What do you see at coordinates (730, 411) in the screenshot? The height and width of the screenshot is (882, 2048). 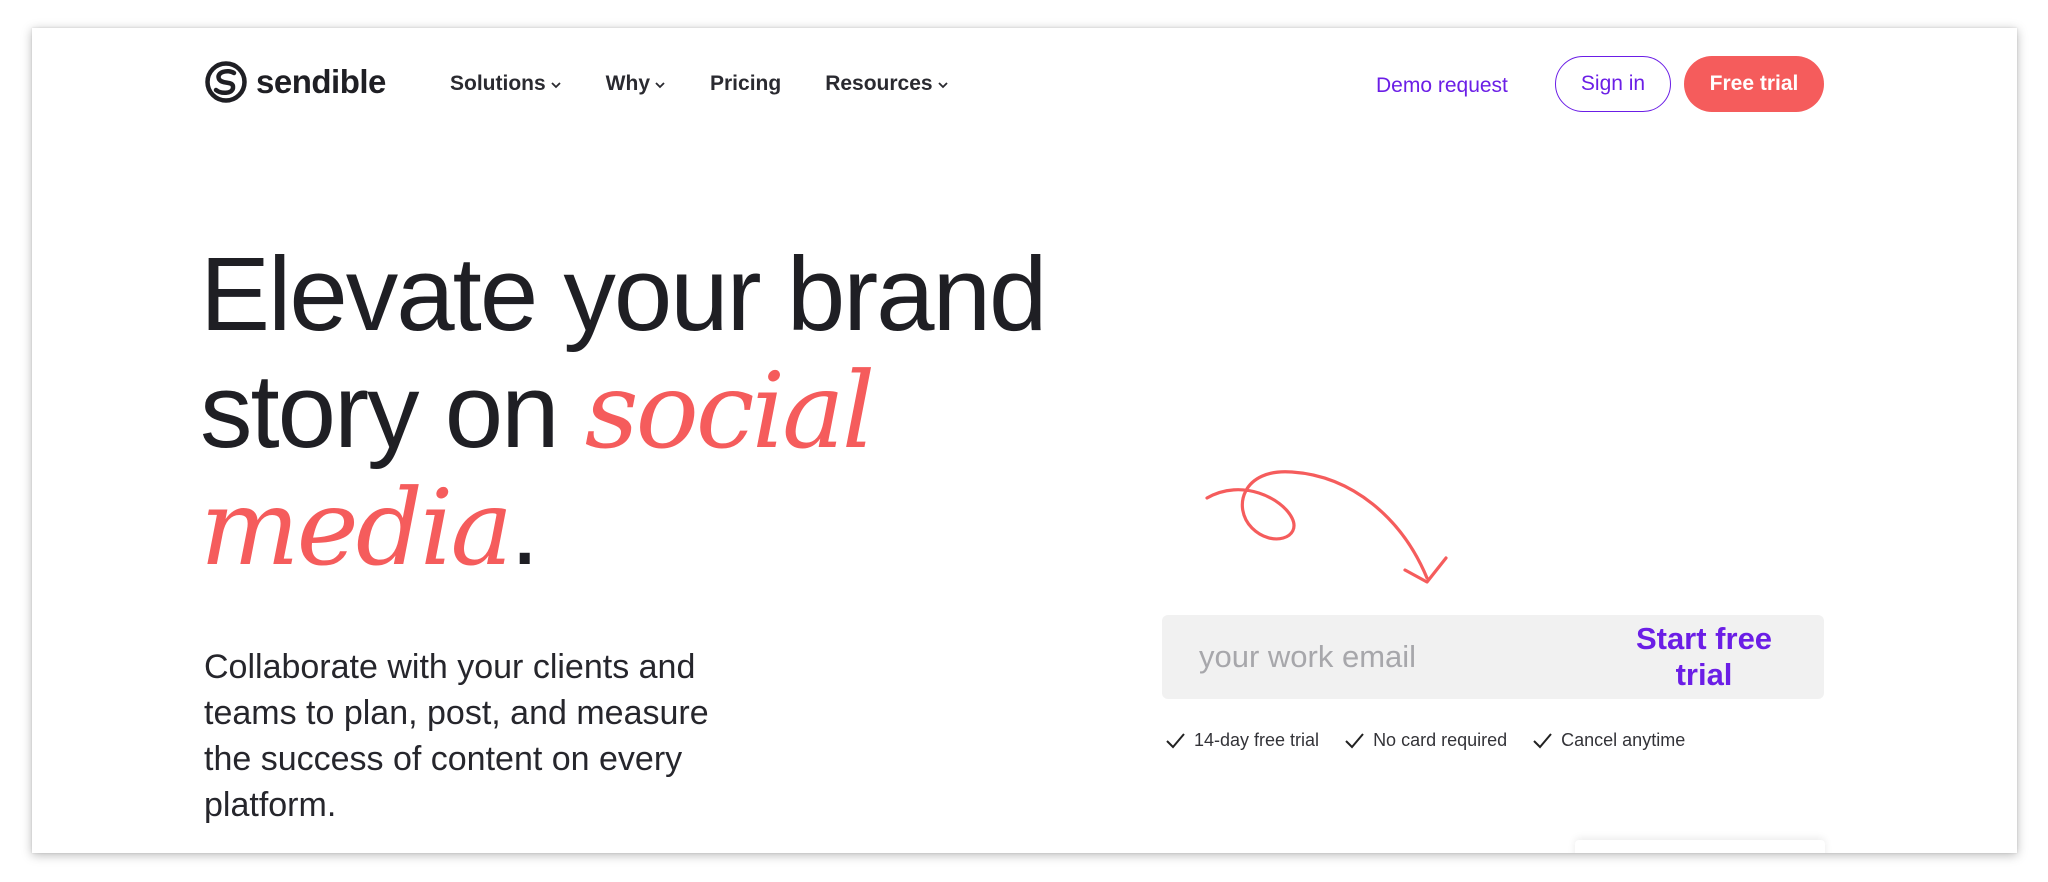 I see `headline-accent-social: social` at bounding box center [730, 411].